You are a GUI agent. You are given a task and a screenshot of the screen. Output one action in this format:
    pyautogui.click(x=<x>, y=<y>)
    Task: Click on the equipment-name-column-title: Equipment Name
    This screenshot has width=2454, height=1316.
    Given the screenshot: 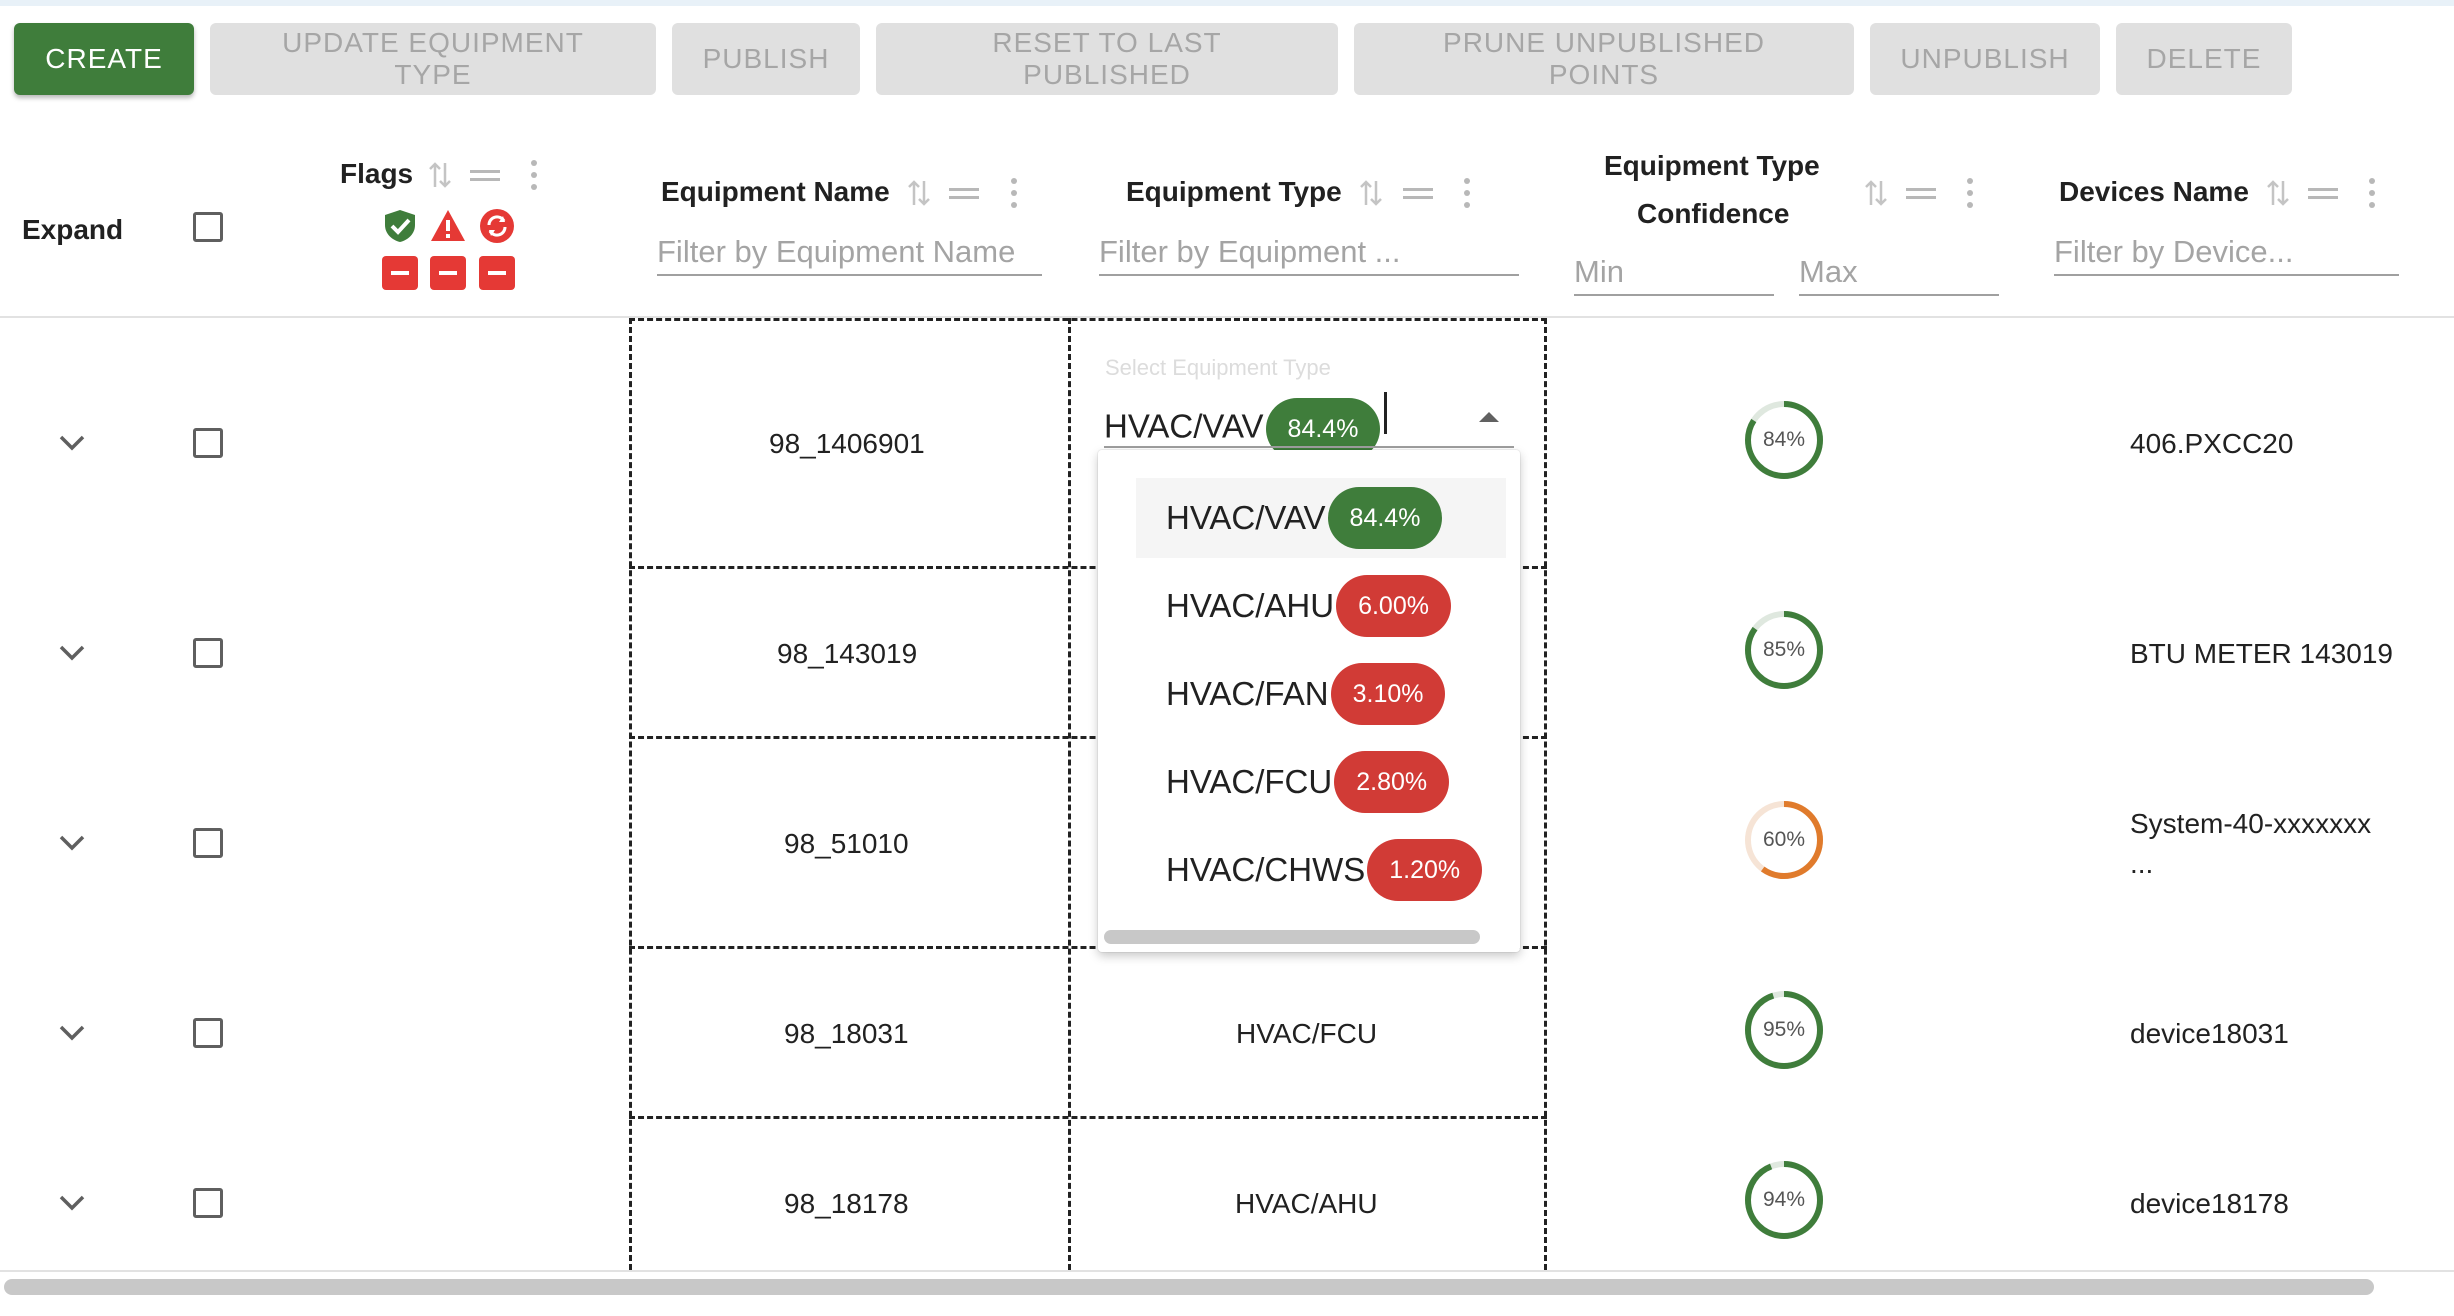 What is the action you would take?
    pyautogui.click(x=775, y=191)
    